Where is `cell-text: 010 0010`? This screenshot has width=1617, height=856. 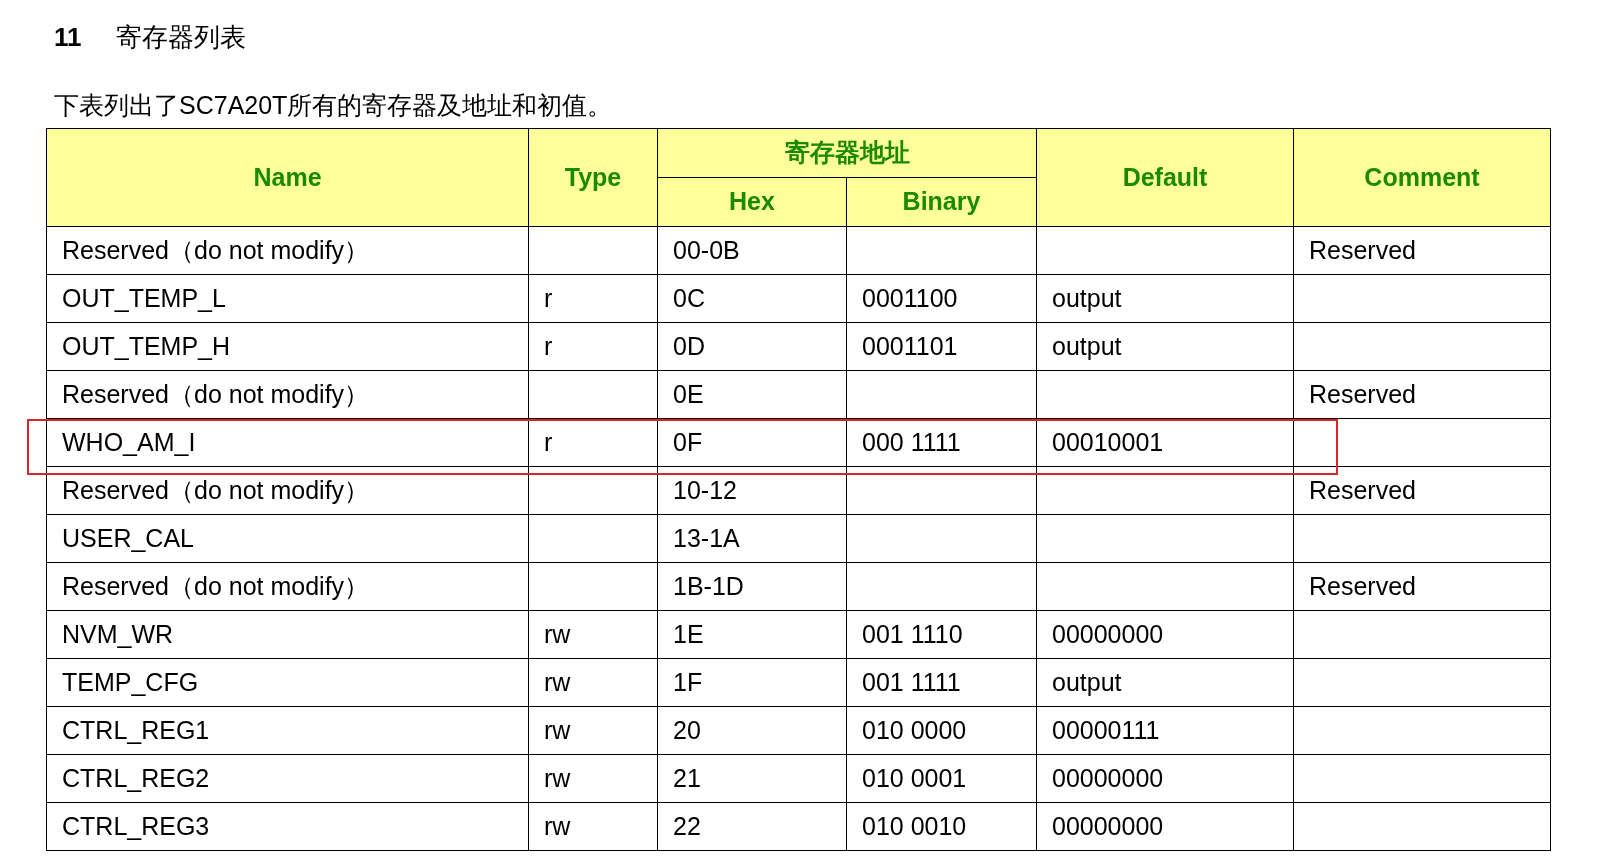
cell-text: 010 0010 is located at coordinates (914, 825).